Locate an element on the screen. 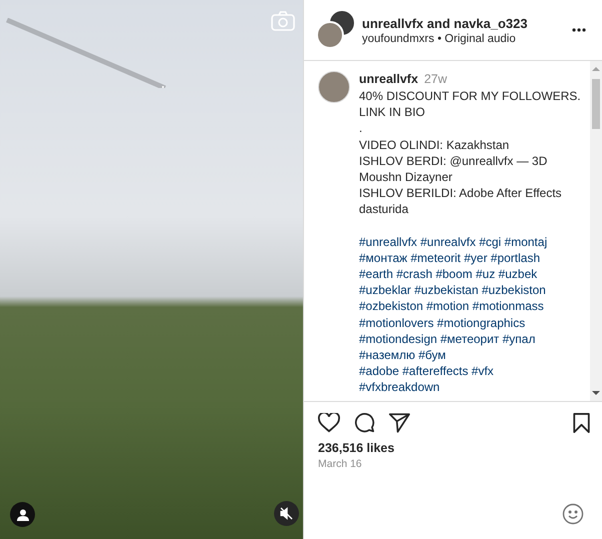 The image size is (602, 539). caption-line: ISHLOV BERILDI: Adobe After Effects is located at coordinates (461, 193).